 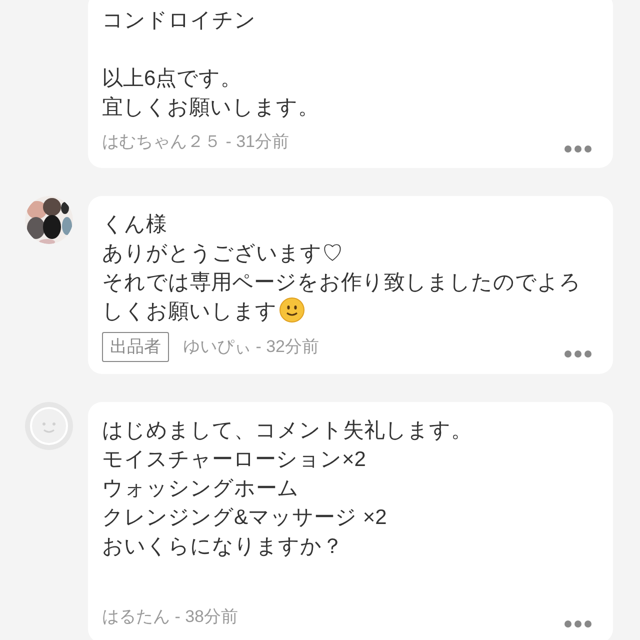 What do you see at coordinates (179, 21) in the screenshot?
I see `comment-text: コンドロイチン` at bounding box center [179, 21].